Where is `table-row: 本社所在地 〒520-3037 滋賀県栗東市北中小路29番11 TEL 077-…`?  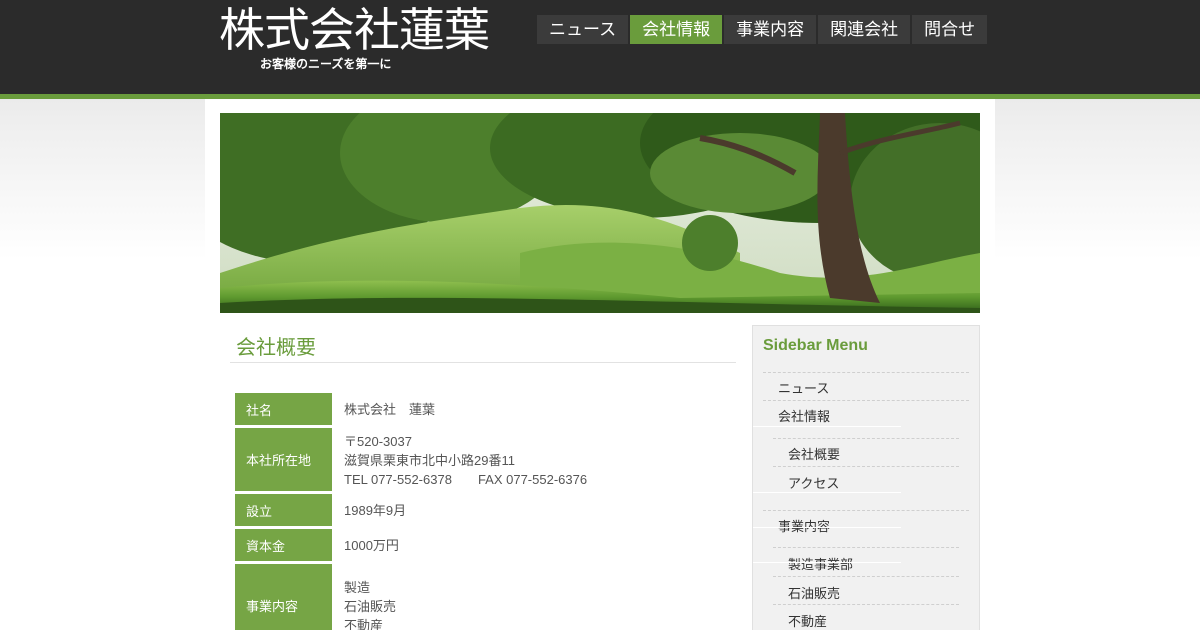 table-row: 本社所在地 〒520-3037 滋賀県栗東市北中小路29番11 TEL 077-… is located at coordinates (485, 460).